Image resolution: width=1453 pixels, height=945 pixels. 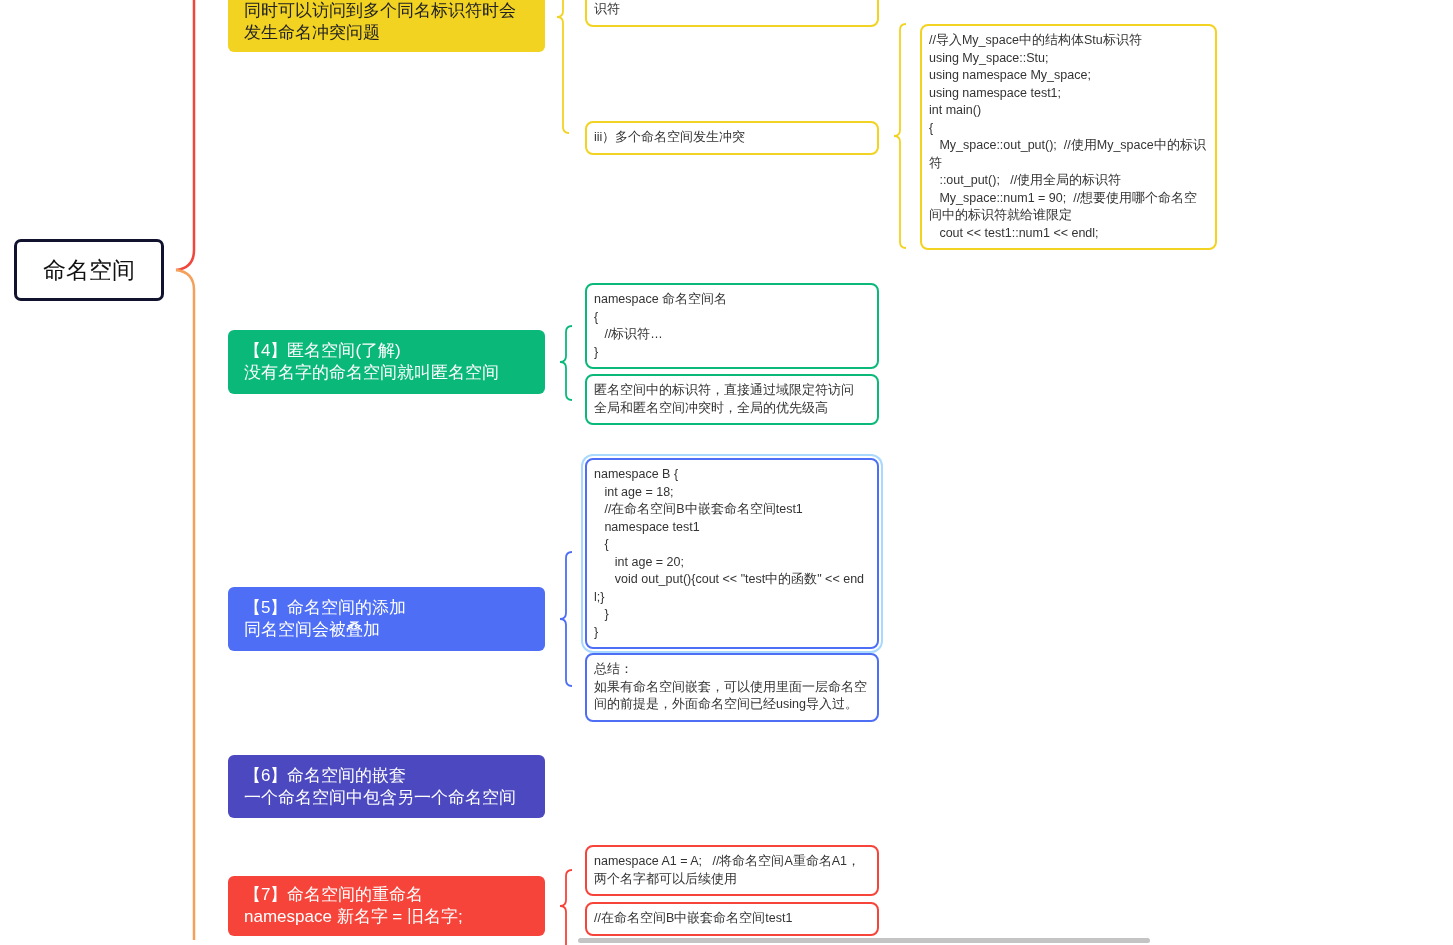 I want to click on note-box: //导入My_space中的结构体Stu标识符 using My_space::Stu; using namespace My_space; using namespace test1; int main() { My_space::out_put(); //使用My_space中的标识符 ::out_put(); //使用全局的标识符 My_space::num1 = 90; //想要使用哪个命名空间中的标识符就给谁限定 cout << test1::num1 << endl;, so click(x=1068, y=137).